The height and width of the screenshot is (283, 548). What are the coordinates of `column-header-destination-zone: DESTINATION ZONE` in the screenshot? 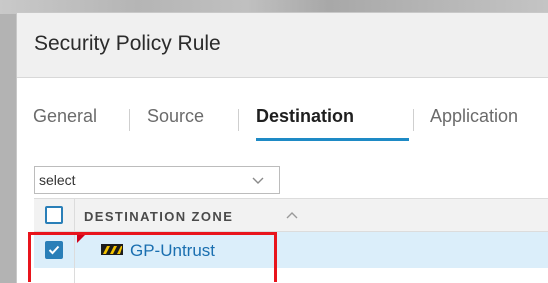 It's located at (158, 216).